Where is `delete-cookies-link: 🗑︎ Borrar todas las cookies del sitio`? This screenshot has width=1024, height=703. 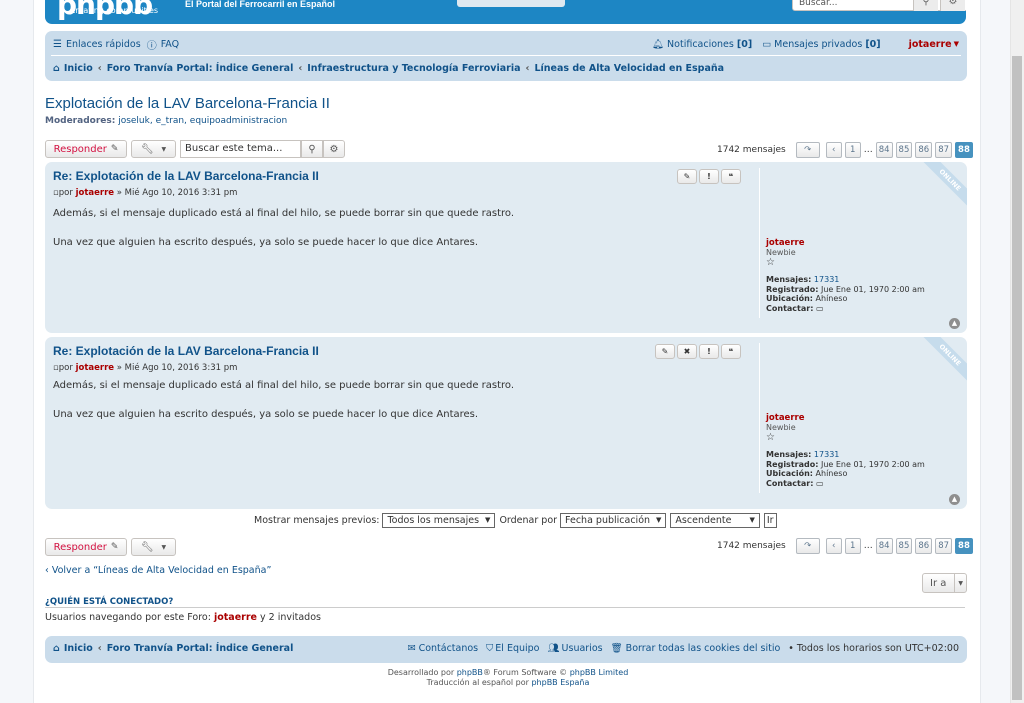
delete-cookies-link: 🗑︎ Borrar todas las cookies del sitio is located at coordinates (696, 648).